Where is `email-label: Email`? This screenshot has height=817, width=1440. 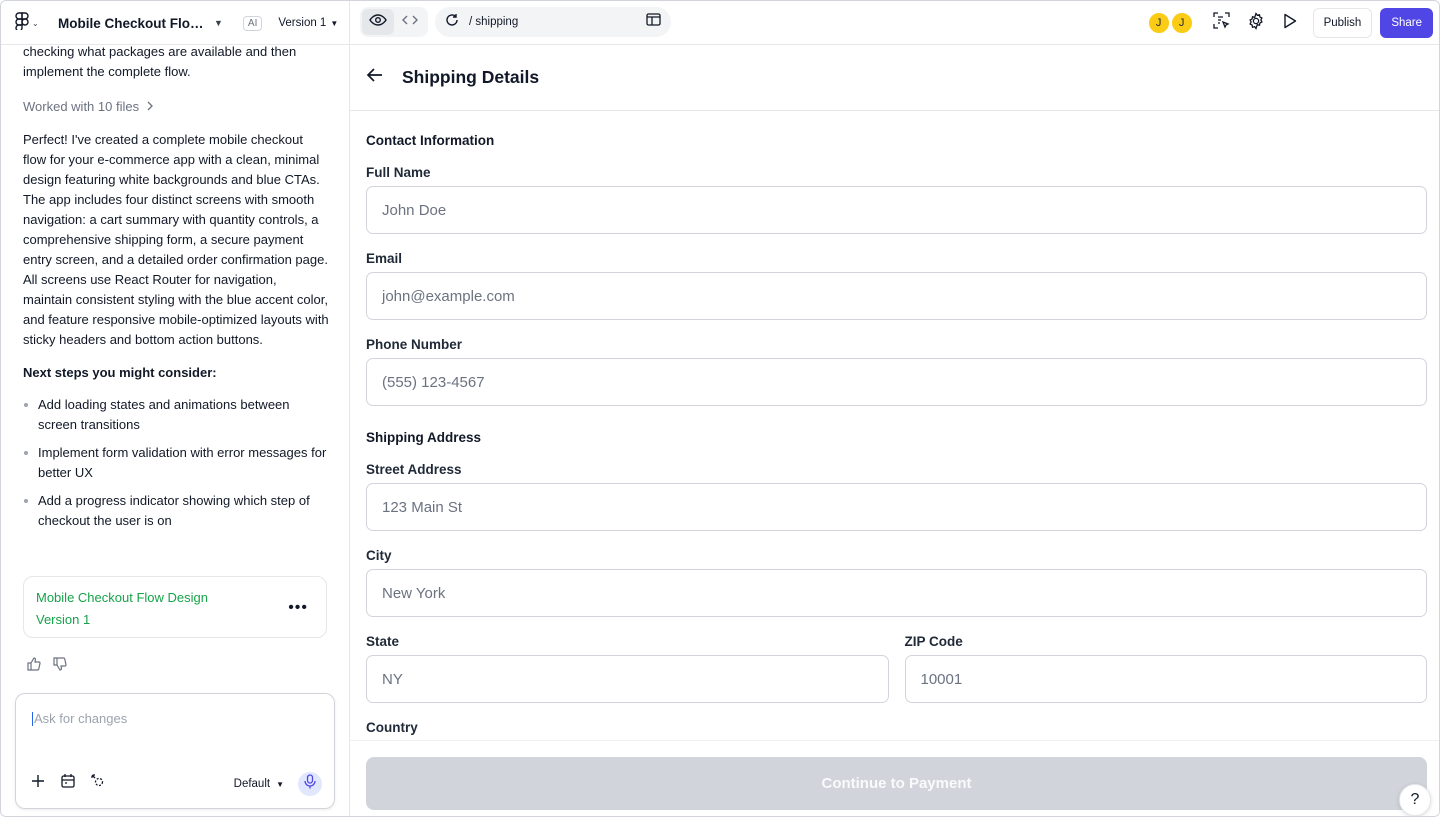
email-label: Email is located at coordinates (384, 258).